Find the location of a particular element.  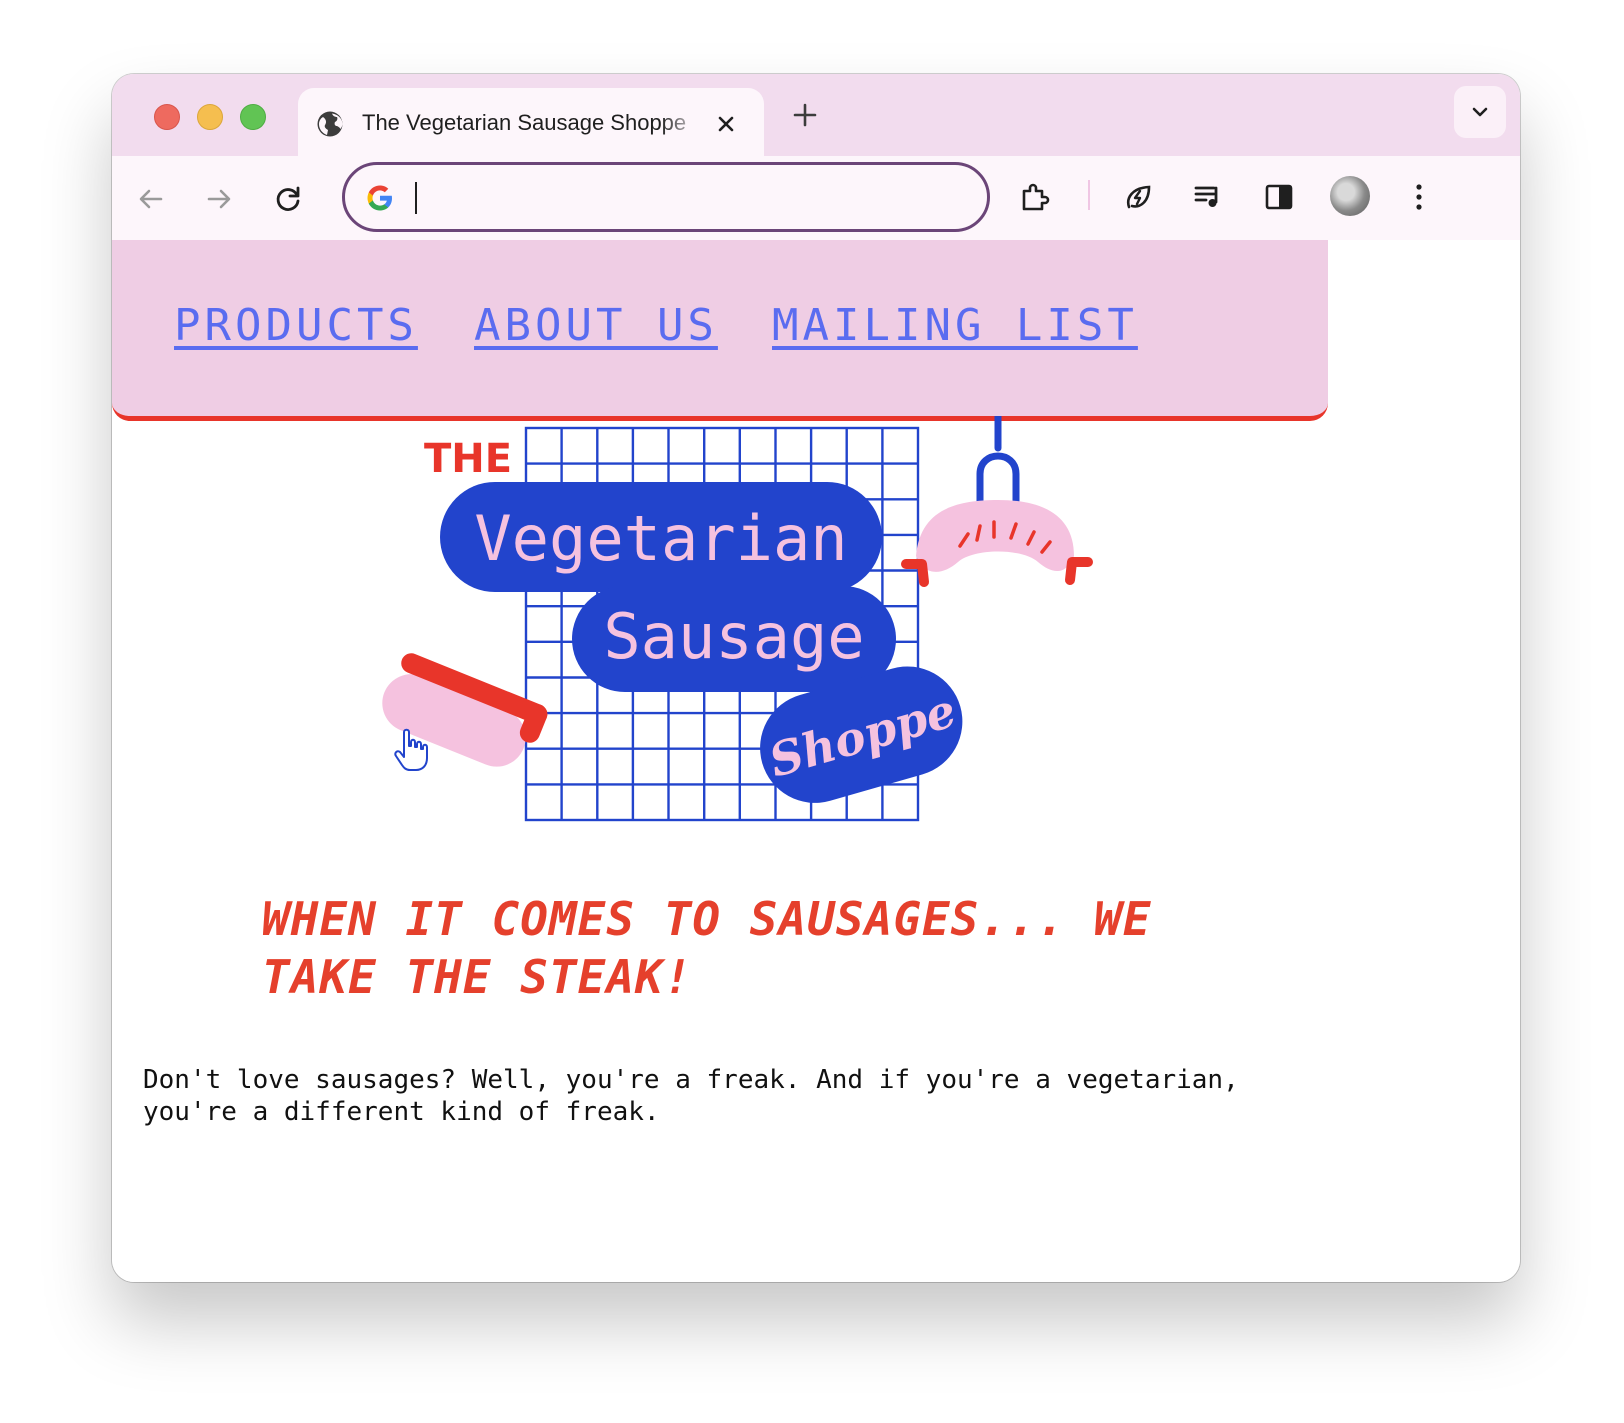

nav-link-about-us: ABOUT US is located at coordinates (596, 325).